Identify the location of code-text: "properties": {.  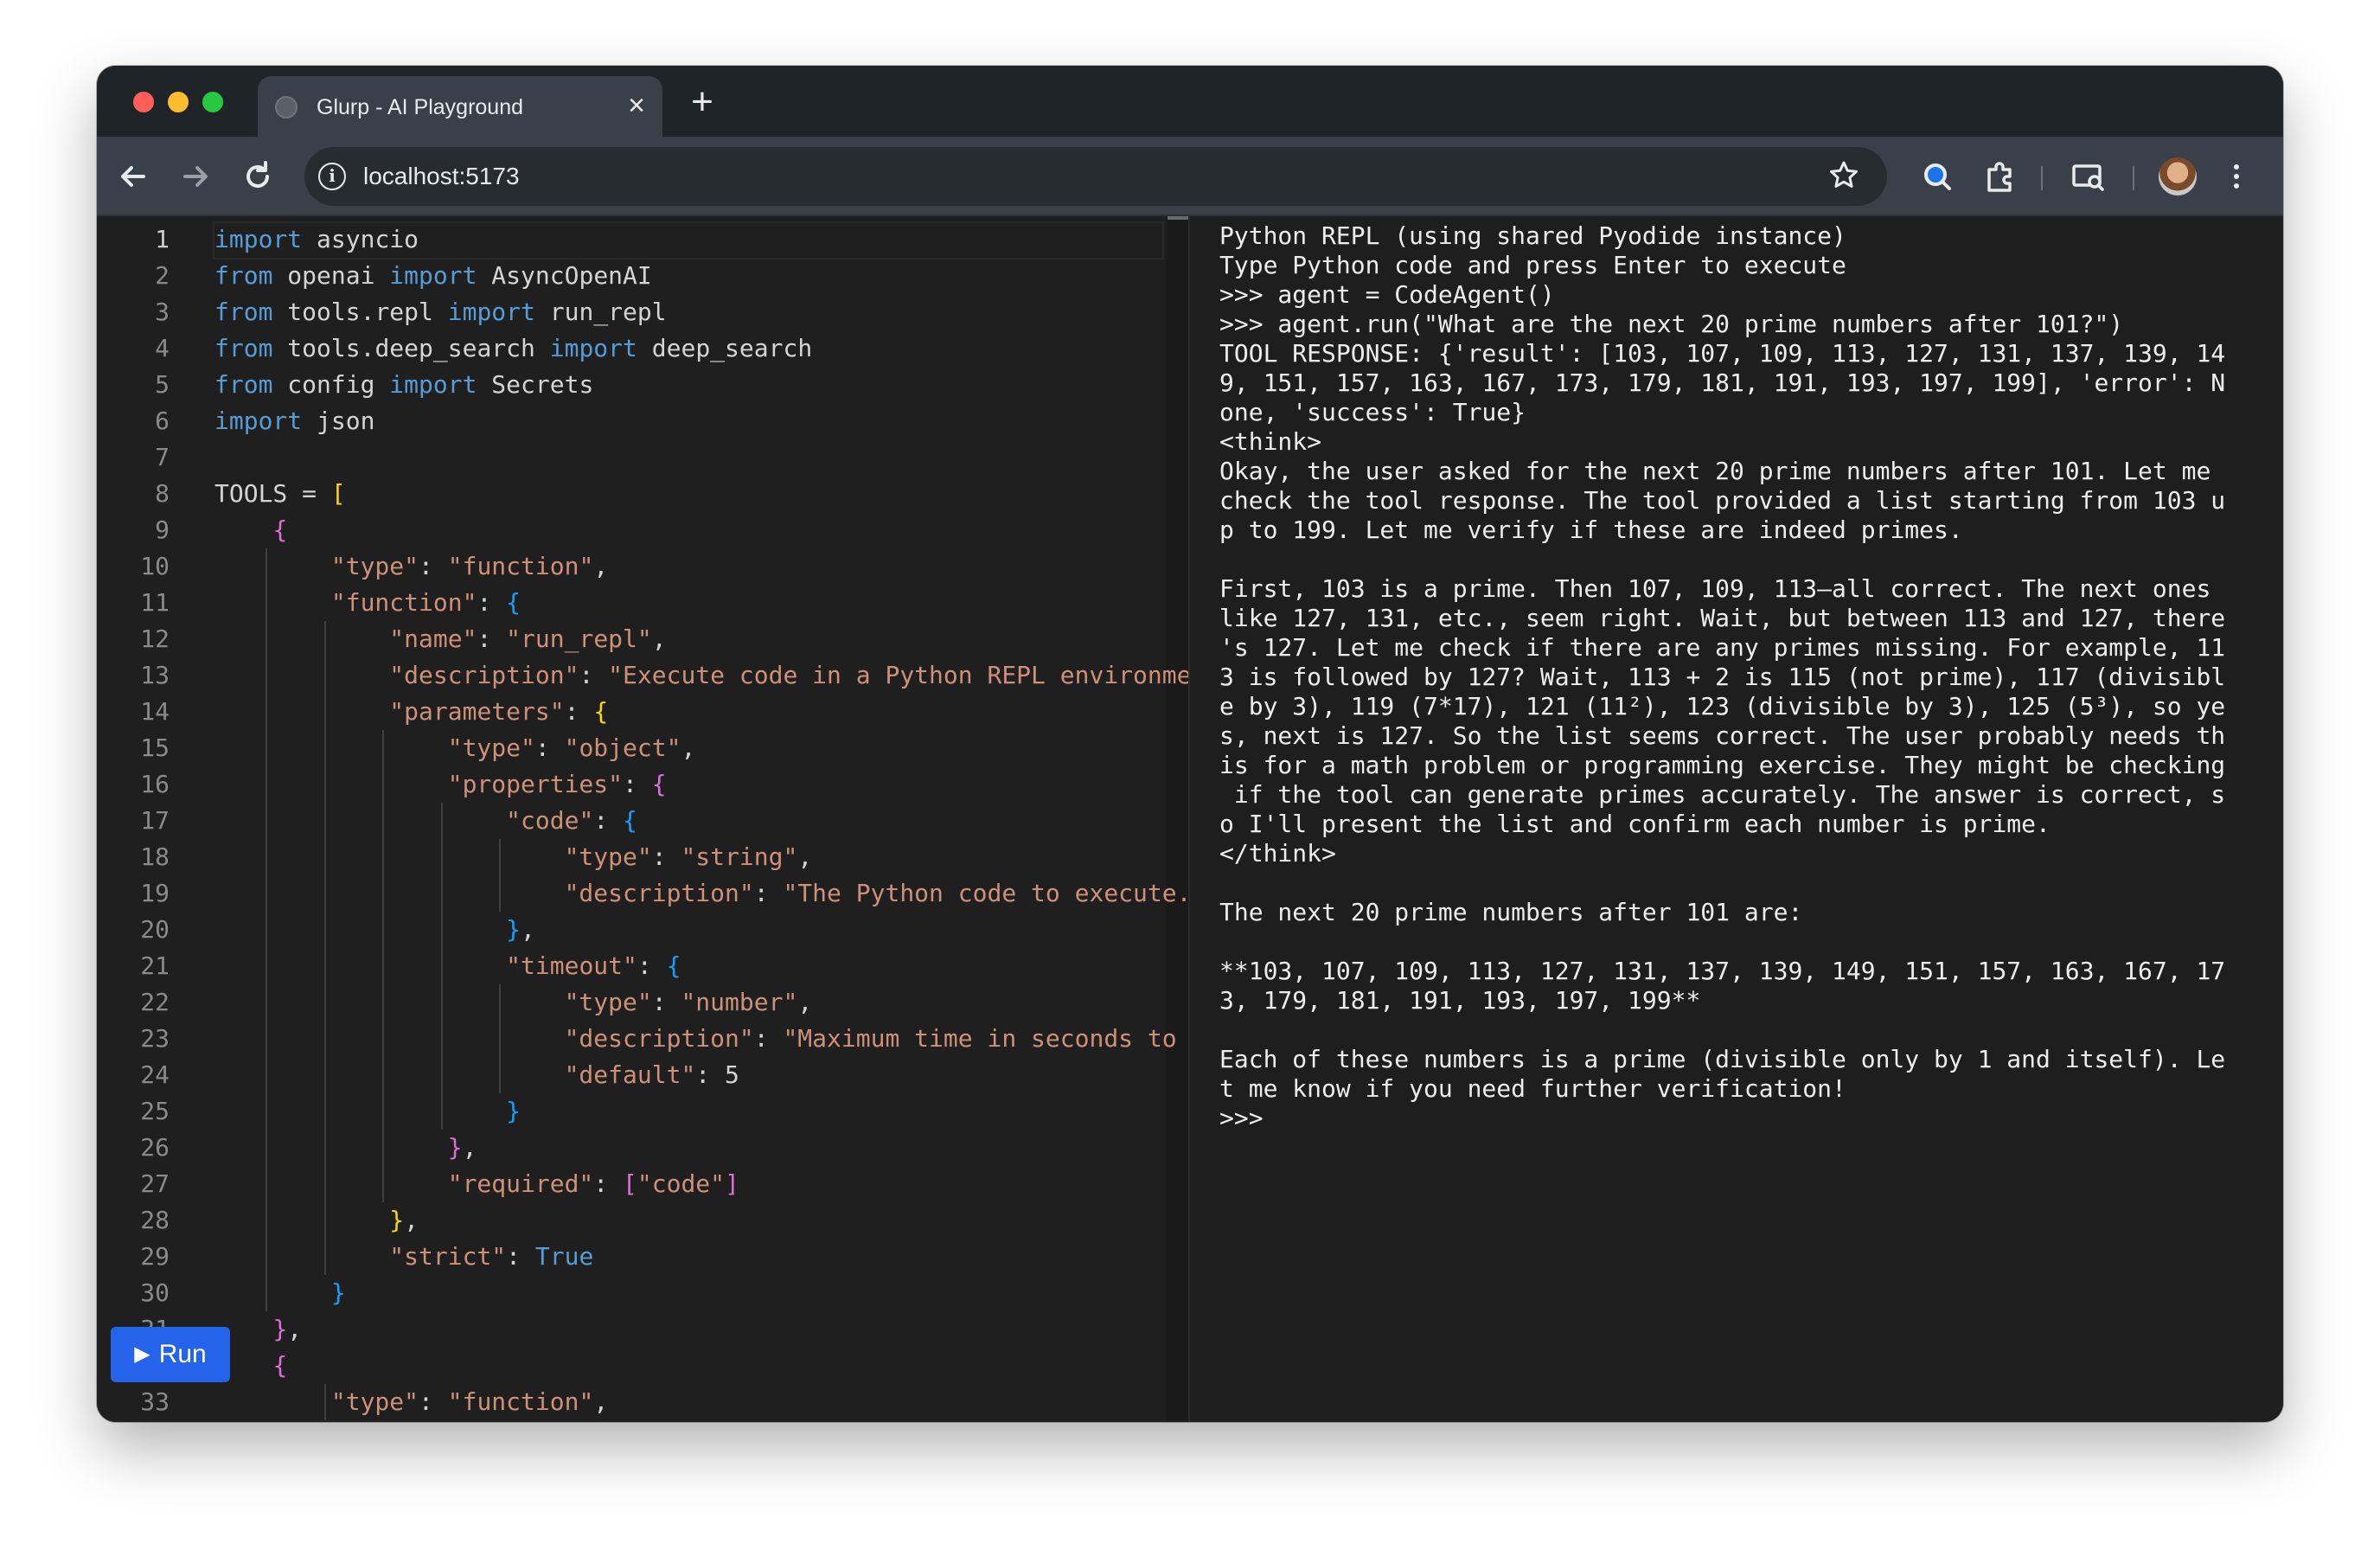
(440, 785).